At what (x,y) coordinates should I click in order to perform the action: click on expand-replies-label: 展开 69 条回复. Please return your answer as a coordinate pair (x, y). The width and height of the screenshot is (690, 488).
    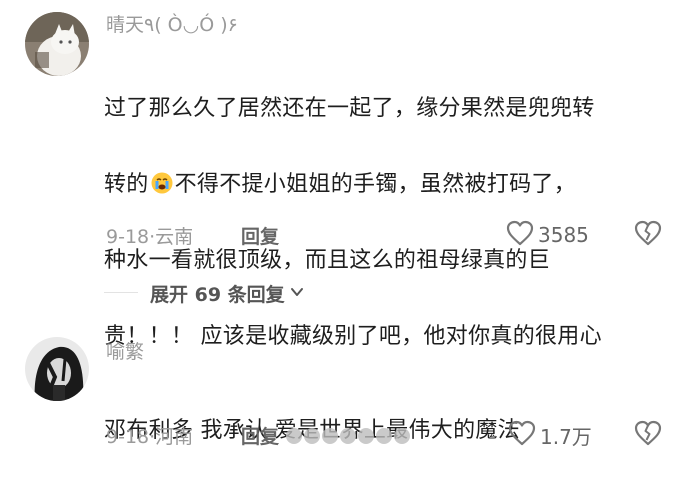
    Looking at the image, I should click on (217, 295).